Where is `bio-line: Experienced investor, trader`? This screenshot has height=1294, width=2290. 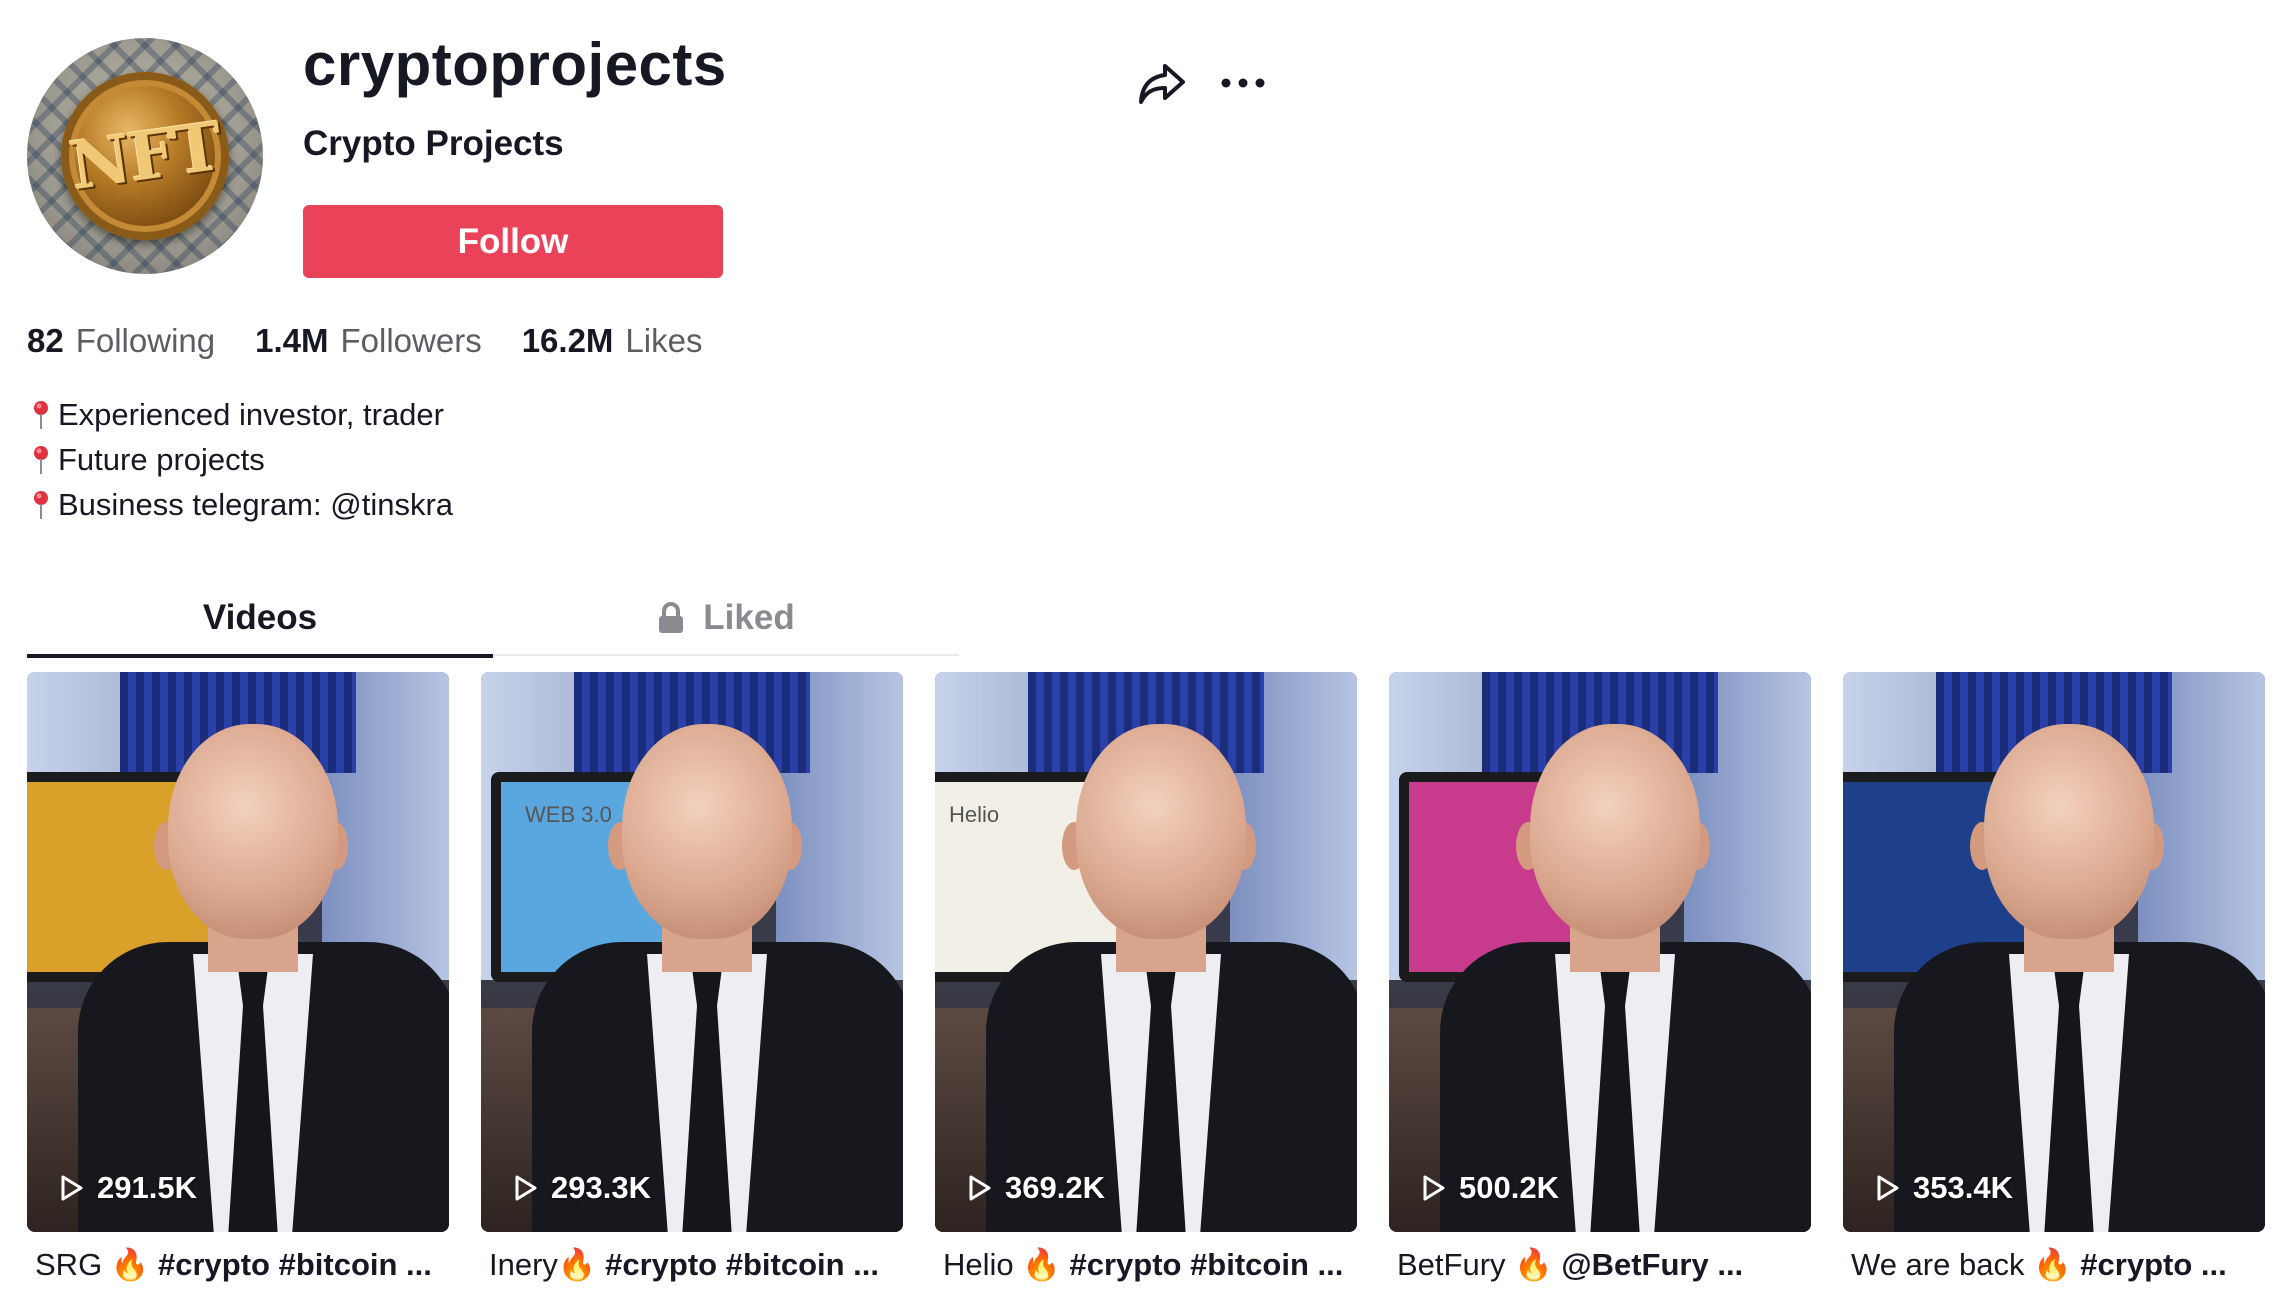
bio-line: Experienced investor, trader is located at coordinates (241, 414).